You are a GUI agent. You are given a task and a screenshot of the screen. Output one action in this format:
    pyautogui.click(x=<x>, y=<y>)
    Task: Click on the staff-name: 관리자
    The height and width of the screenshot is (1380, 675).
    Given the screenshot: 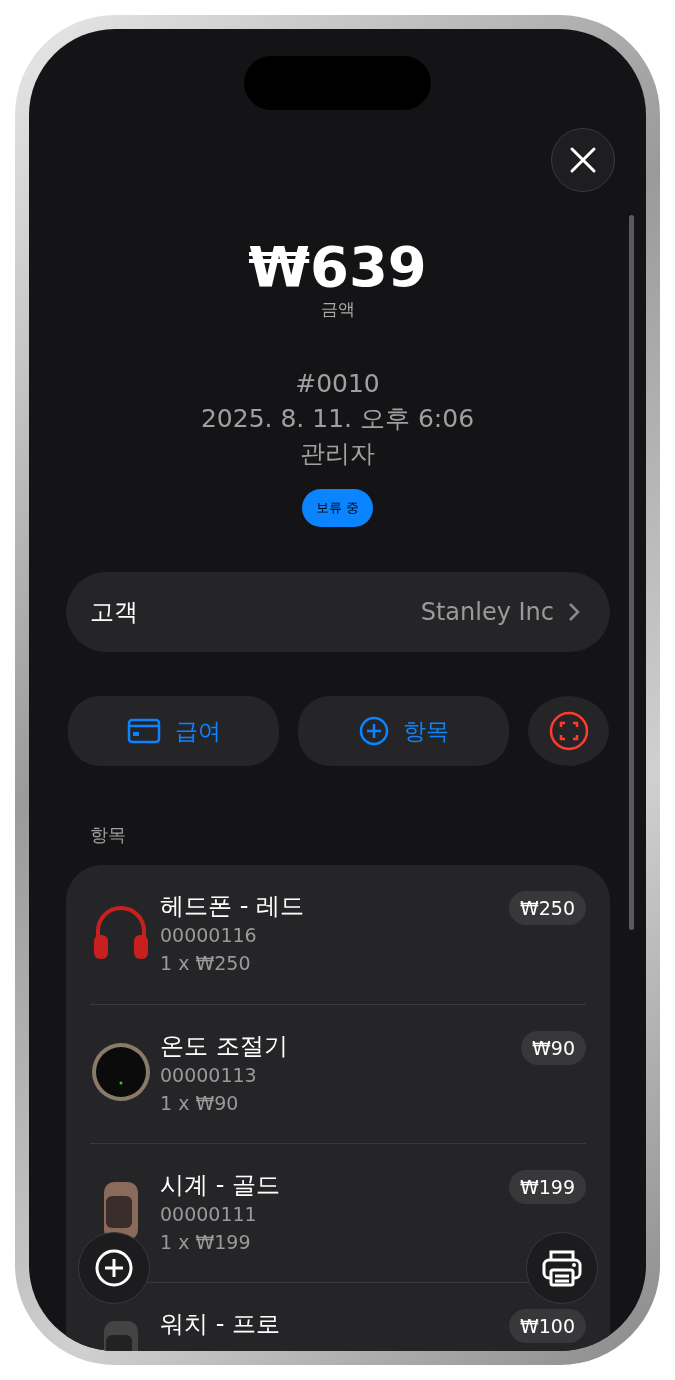 What is the action you would take?
    pyautogui.click(x=337, y=454)
    